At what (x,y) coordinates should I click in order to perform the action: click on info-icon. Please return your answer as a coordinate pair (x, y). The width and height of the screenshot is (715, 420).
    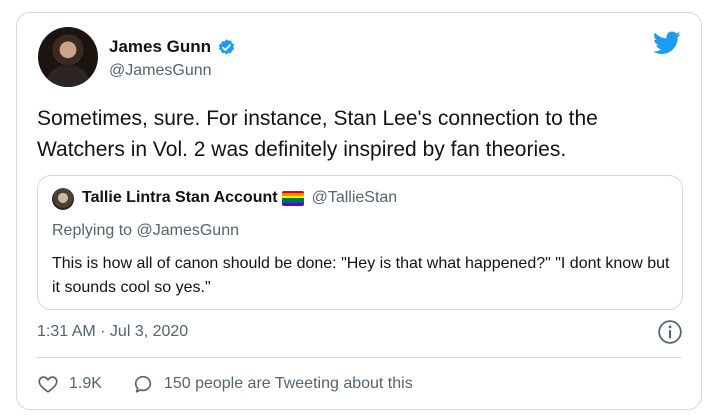
    Looking at the image, I should click on (670, 332).